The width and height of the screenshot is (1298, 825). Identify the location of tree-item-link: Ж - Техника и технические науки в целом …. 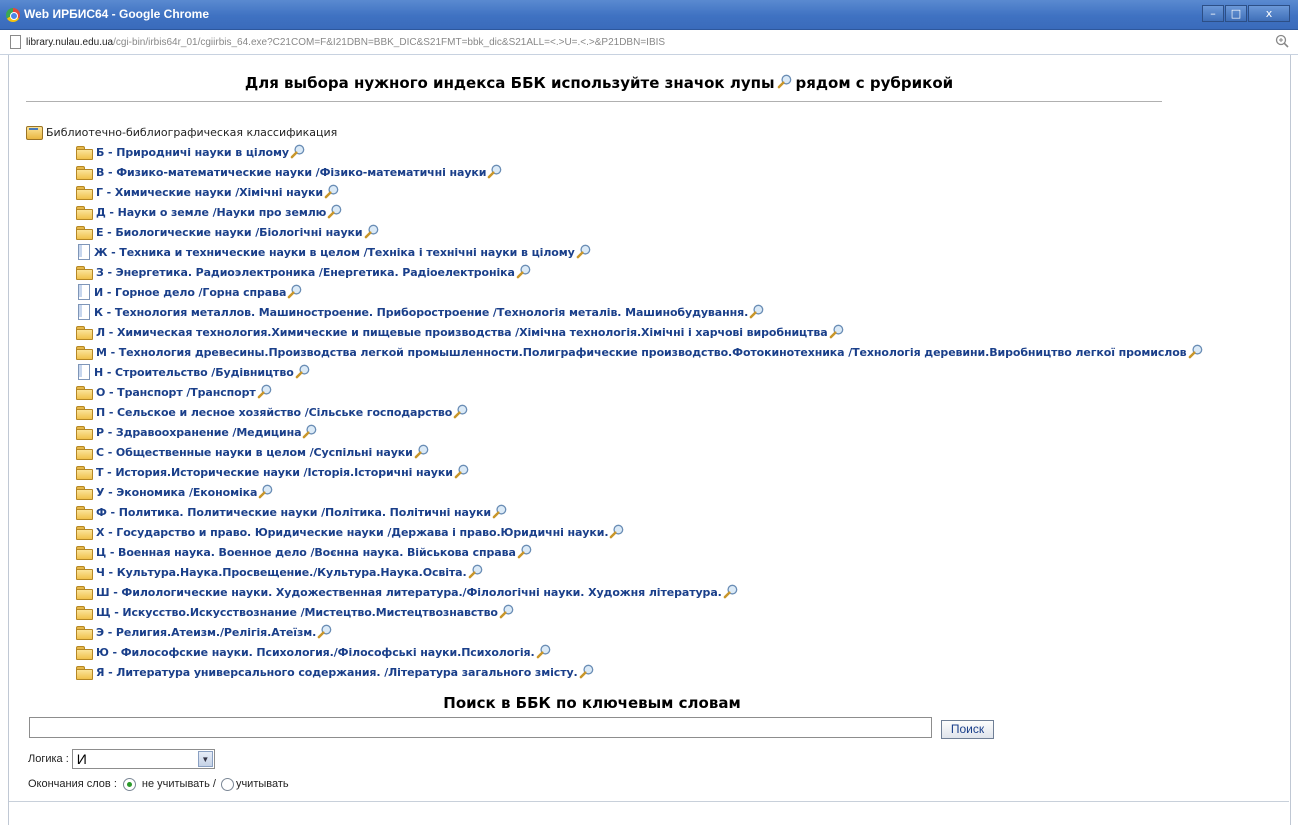
(334, 252).